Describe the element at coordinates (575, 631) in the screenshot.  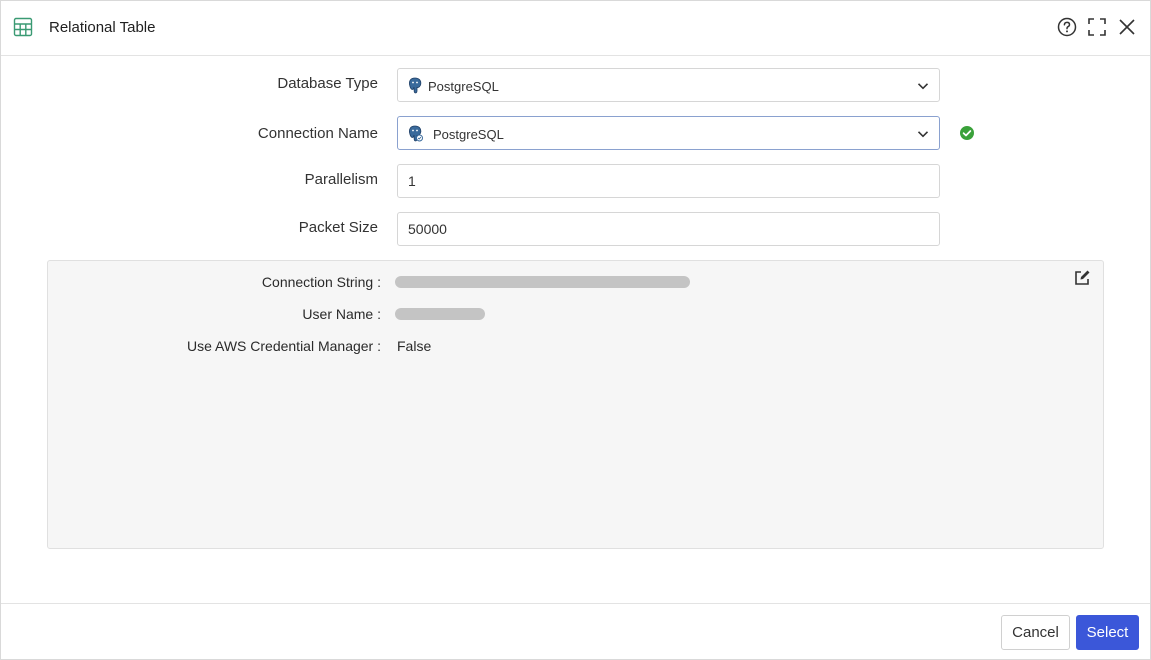
I see `dialog-footer: Cancel Select` at that location.